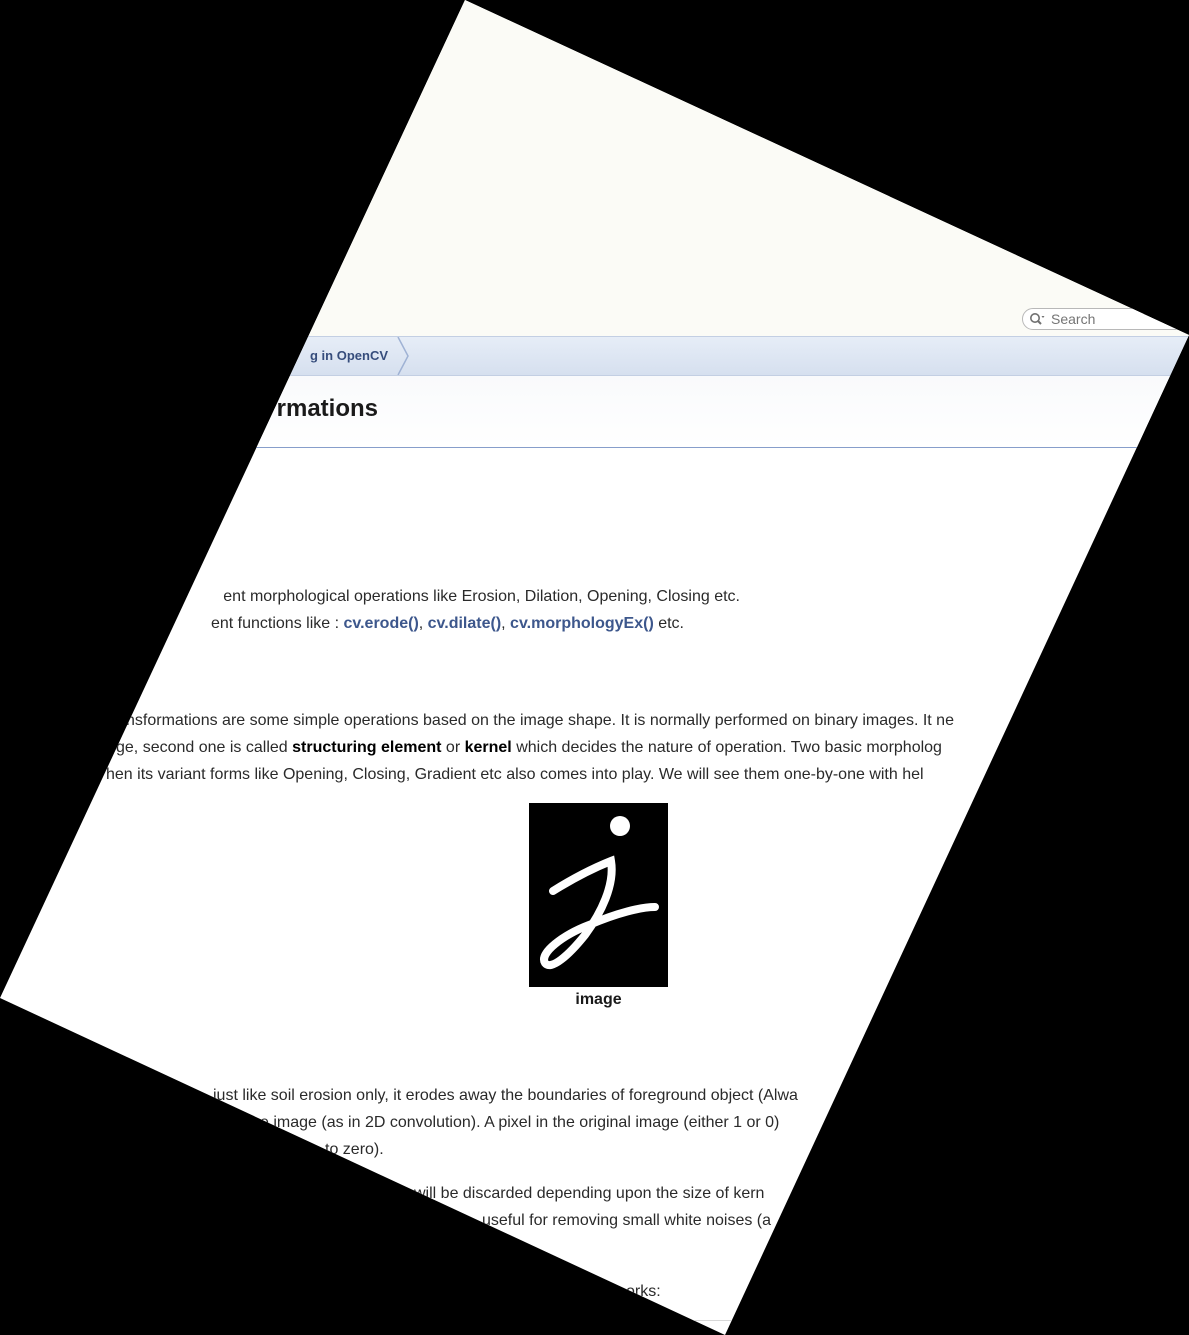  I want to click on breadcrumb-label: g in OpenCV, so click(349, 355).